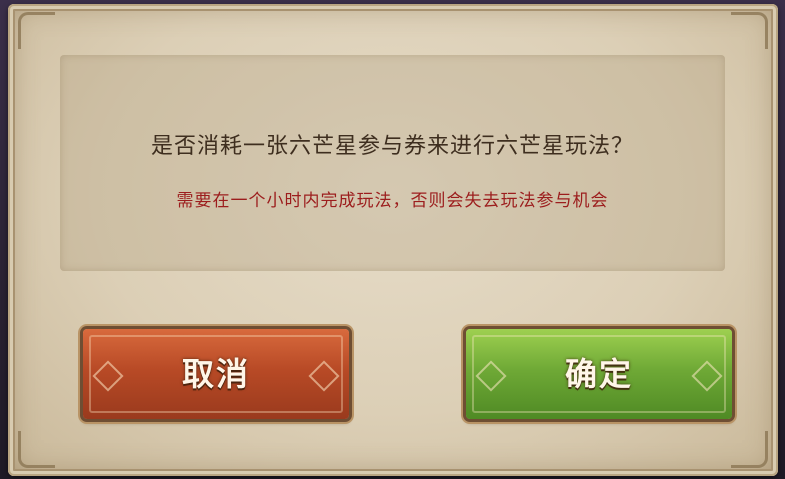 The image size is (785, 479). I want to click on dialog-warning: 需要在一个小时内完成玩法，否则会失去玩法参与机会, so click(392, 201).